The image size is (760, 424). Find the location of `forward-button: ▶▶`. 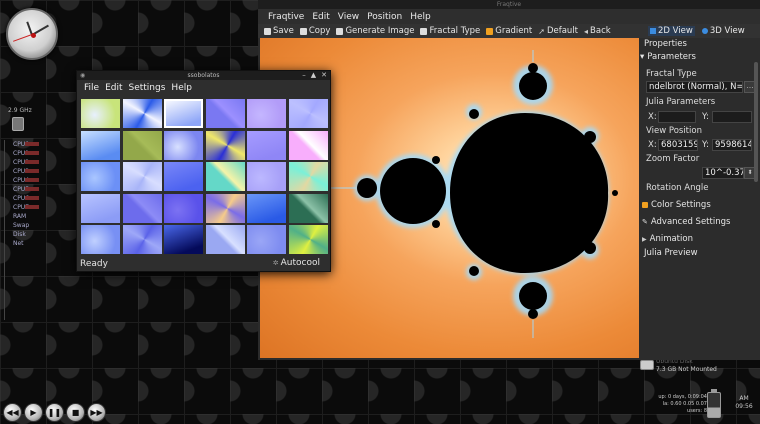

forward-button: ▶▶ is located at coordinates (96, 412).